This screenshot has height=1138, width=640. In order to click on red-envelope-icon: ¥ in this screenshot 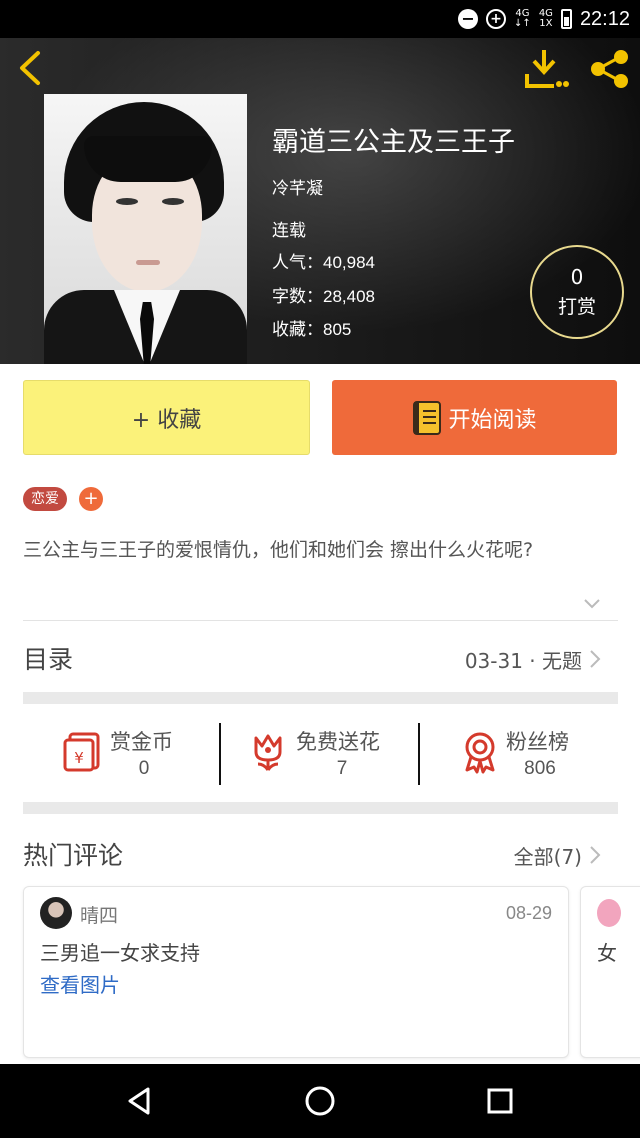, I will do `click(81, 752)`.